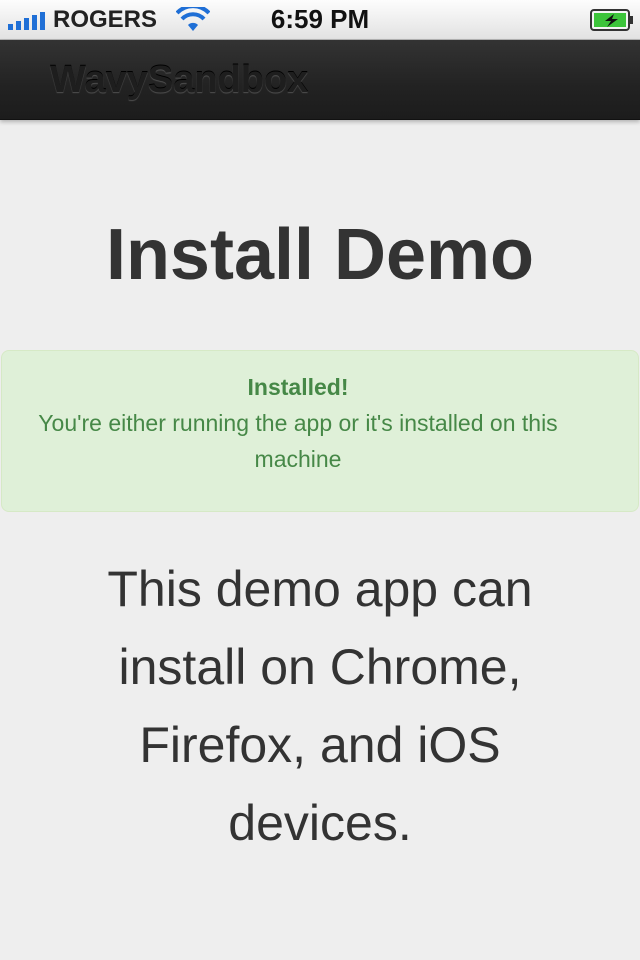  What do you see at coordinates (611, 20) in the screenshot?
I see `battery-charging-icon` at bounding box center [611, 20].